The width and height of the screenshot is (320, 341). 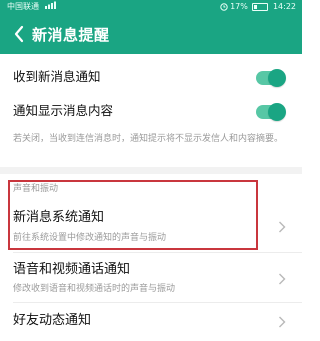 I want to click on status-left: 中国联通, so click(x=33, y=6).